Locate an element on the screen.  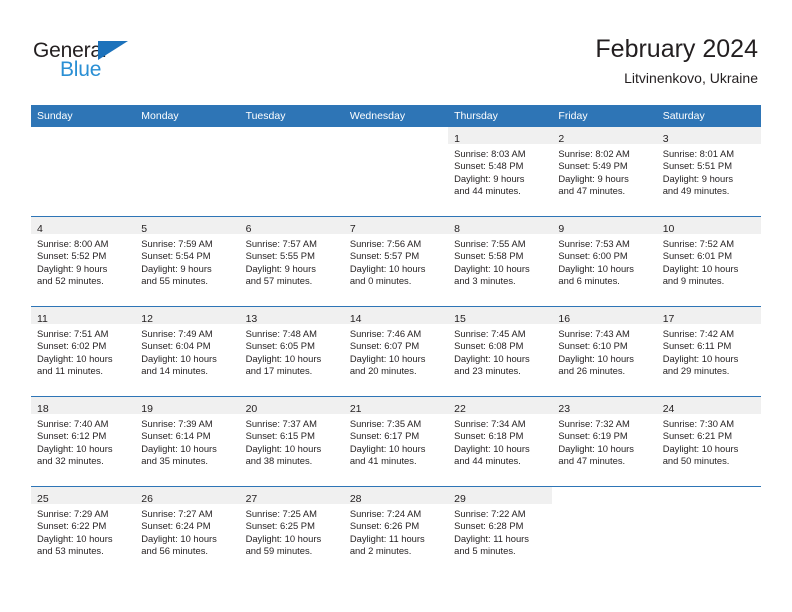
sunrise-time: Sunrise: 7:35 AM is located at coordinates (385, 423).